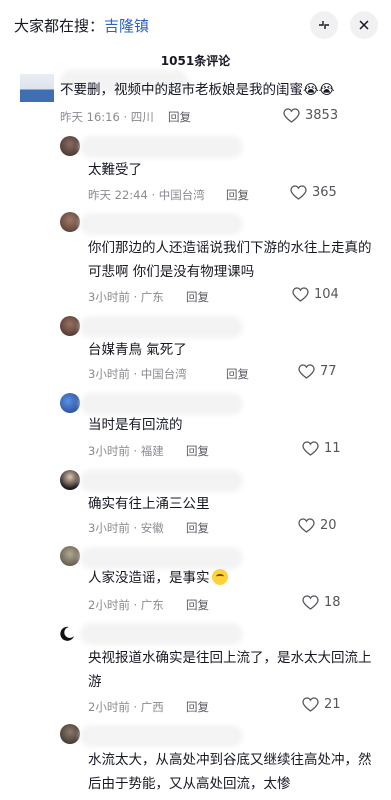 Image resolution: width=391 pixels, height=800 pixels. Describe the element at coordinates (324, 192) in the screenshot. I see `like-count: 365` at that location.